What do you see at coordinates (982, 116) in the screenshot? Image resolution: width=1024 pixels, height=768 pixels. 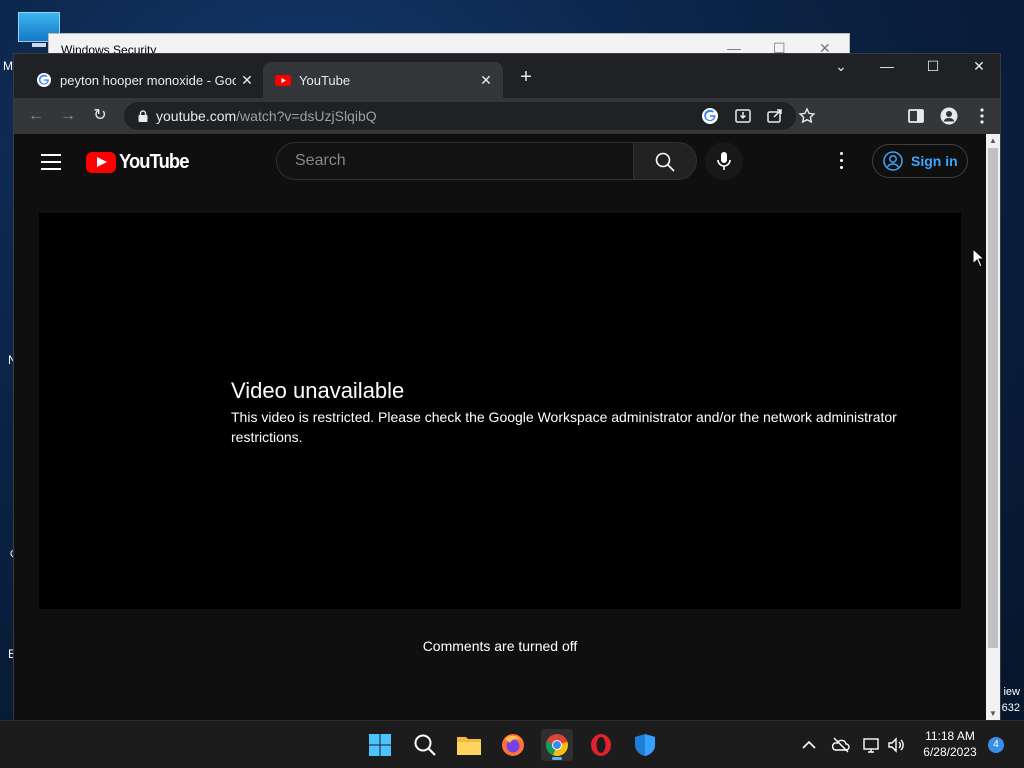 I see `chrome-menu-icon` at bounding box center [982, 116].